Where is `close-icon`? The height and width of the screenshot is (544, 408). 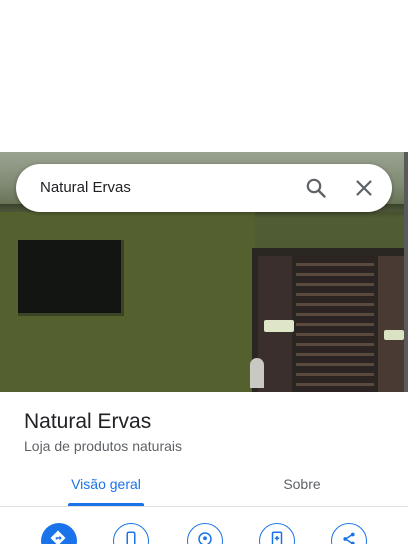 close-icon is located at coordinates (364, 188).